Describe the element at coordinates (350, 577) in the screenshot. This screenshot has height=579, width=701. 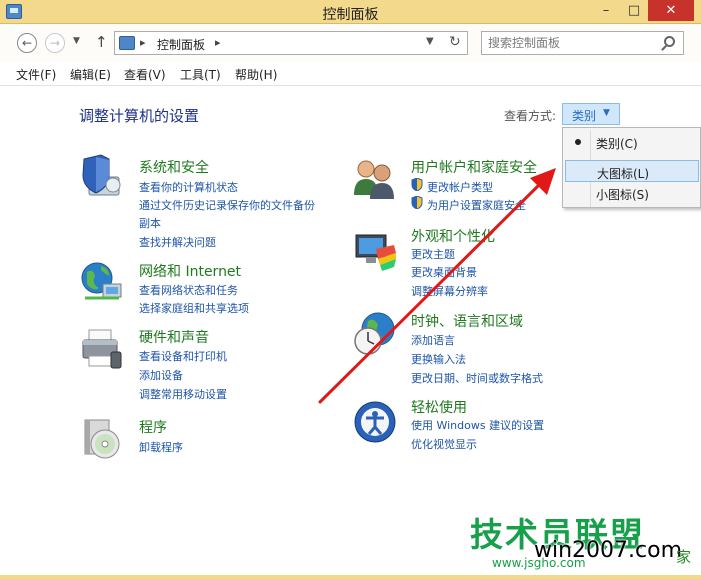
I see `window-bottom-border` at that location.